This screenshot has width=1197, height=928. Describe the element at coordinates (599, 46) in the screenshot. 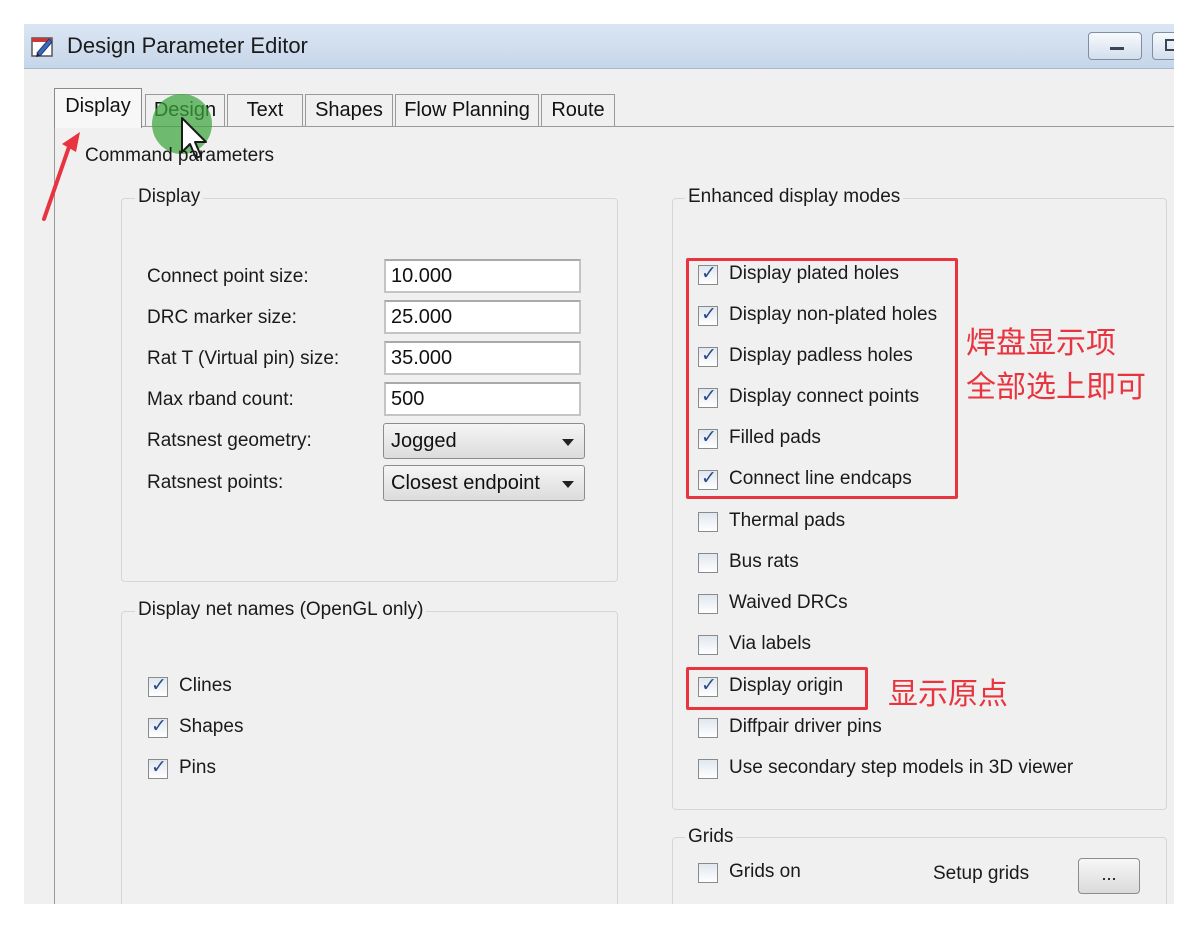

I see `title-bar: Design Parameter Editor` at that location.